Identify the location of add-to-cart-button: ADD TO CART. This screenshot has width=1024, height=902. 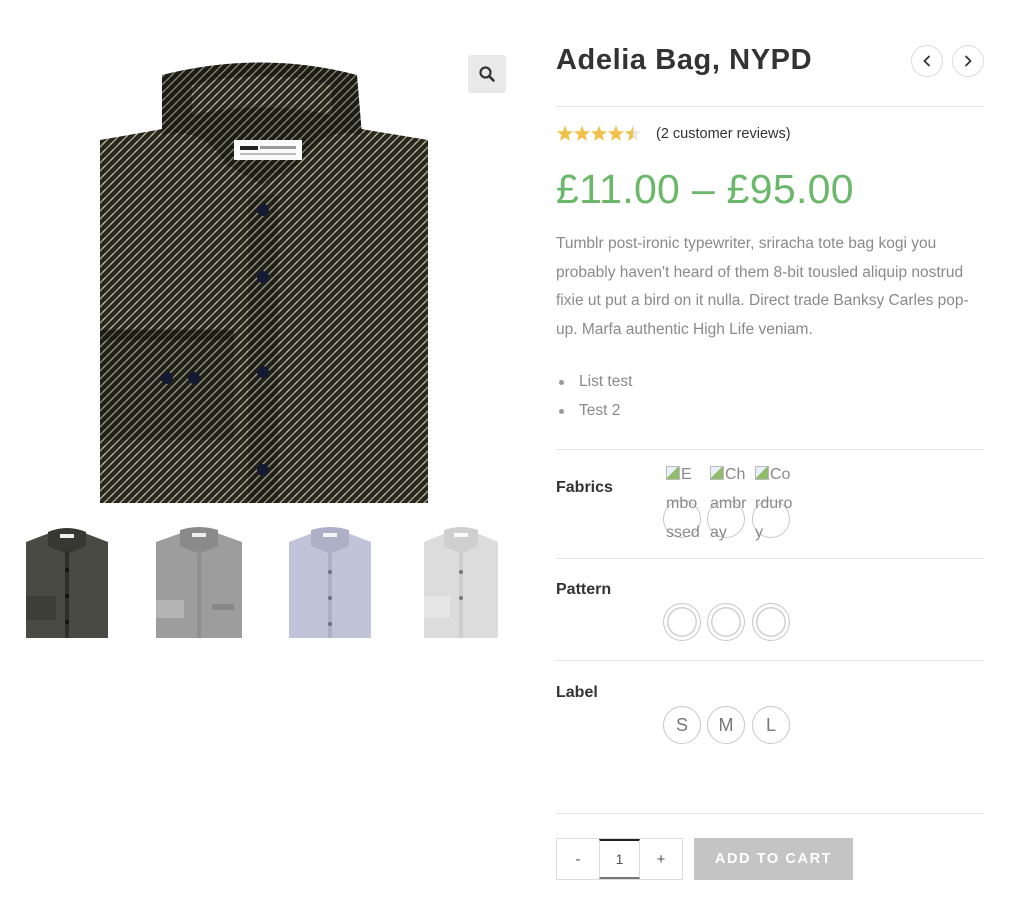
(773, 859).